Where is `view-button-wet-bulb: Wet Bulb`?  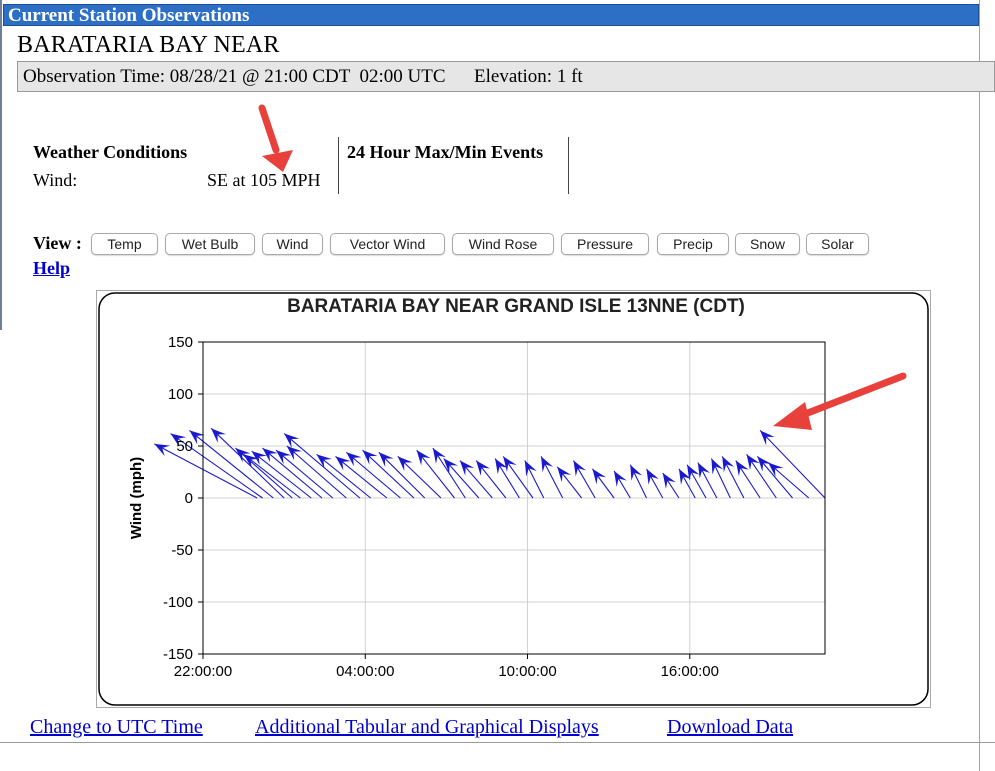
view-button-wet-bulb: Wet Bulb is located at coordinates (210, 244).